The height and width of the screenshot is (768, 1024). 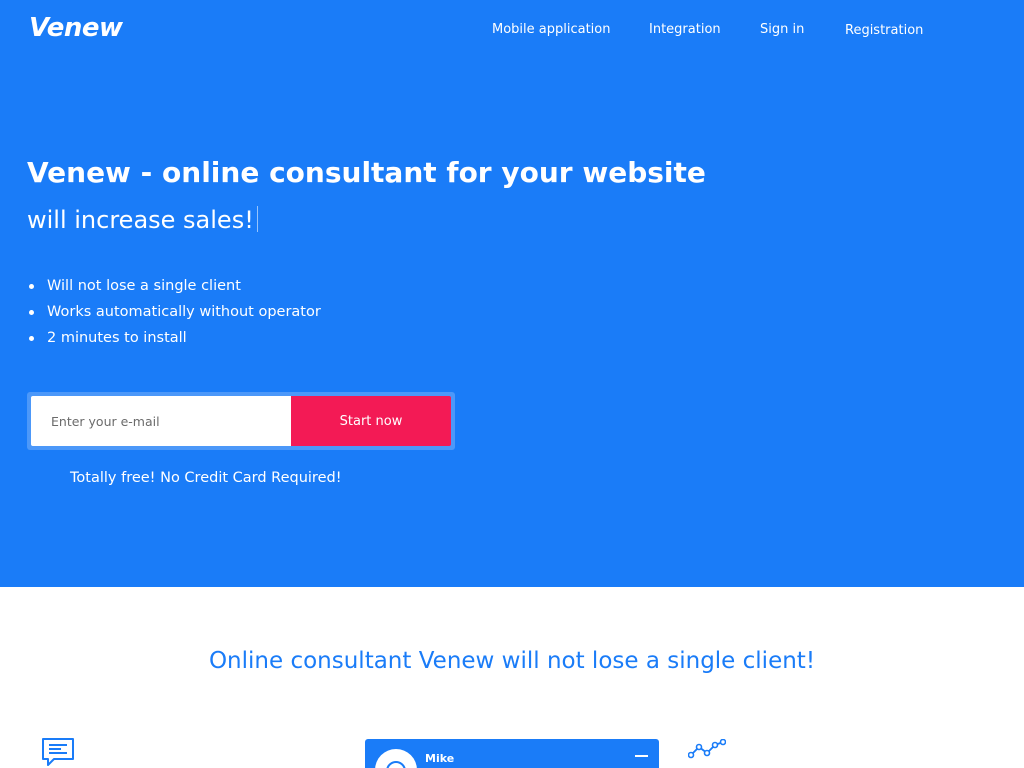 What do you see at coordinates (782, 29) in the screenshot?
I see `nav-sign-in: Sign in` at bounding box center [782, 29].